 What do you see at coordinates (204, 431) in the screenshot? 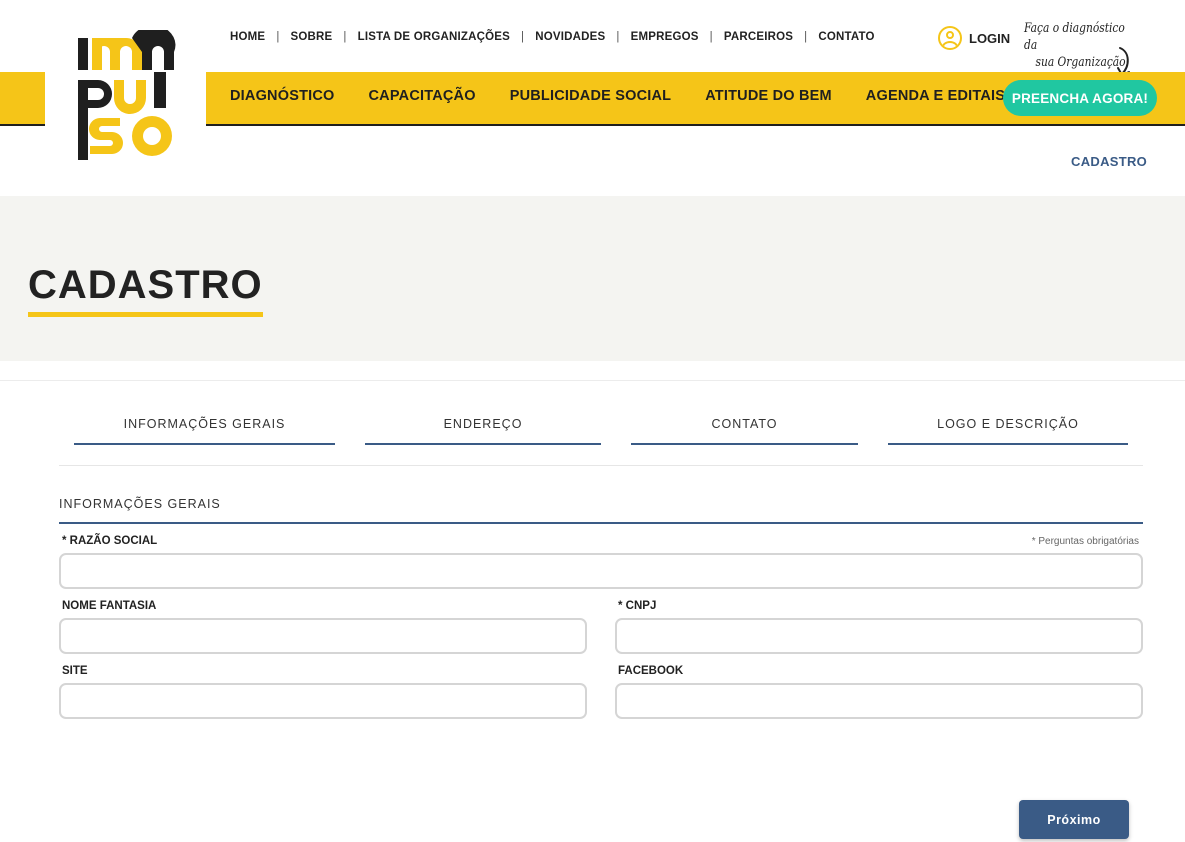
I see `step-tab-informacoes-gerais: INFORMAÇÕES GERAIS` at bounding box center [204, 431].